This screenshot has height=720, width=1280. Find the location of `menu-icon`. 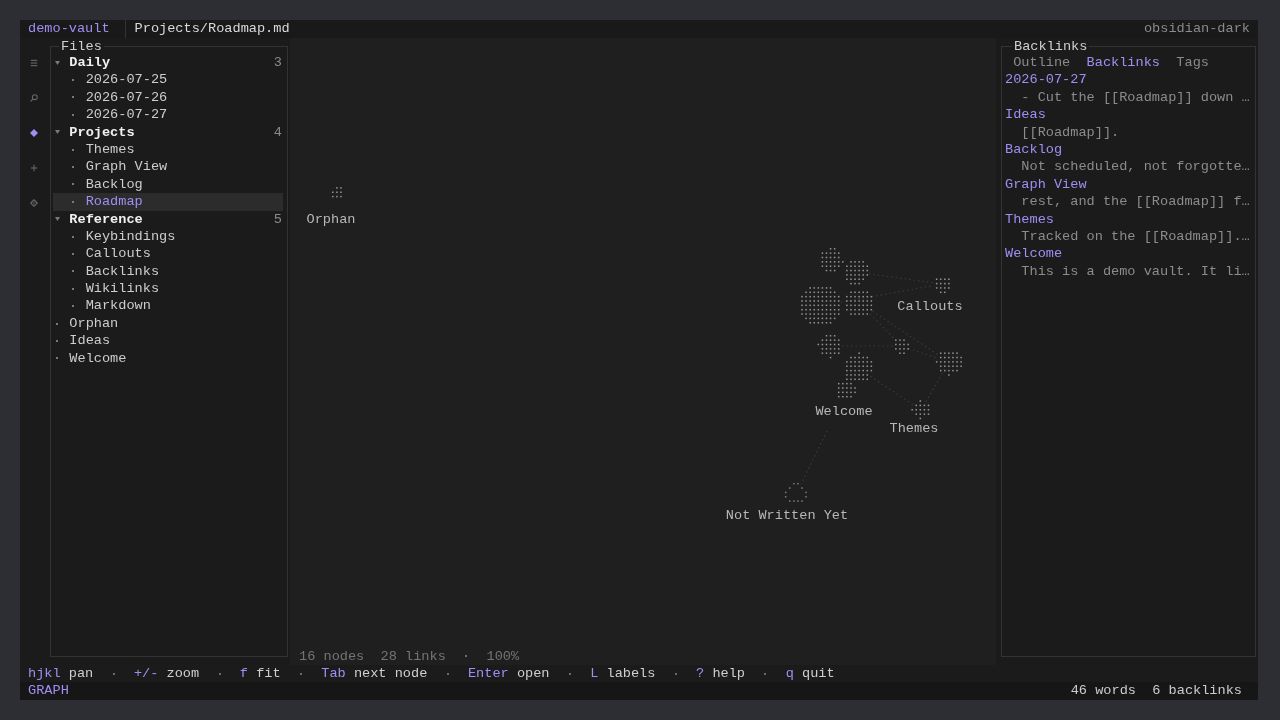

menu-icon is located at coordinates (34, 63).